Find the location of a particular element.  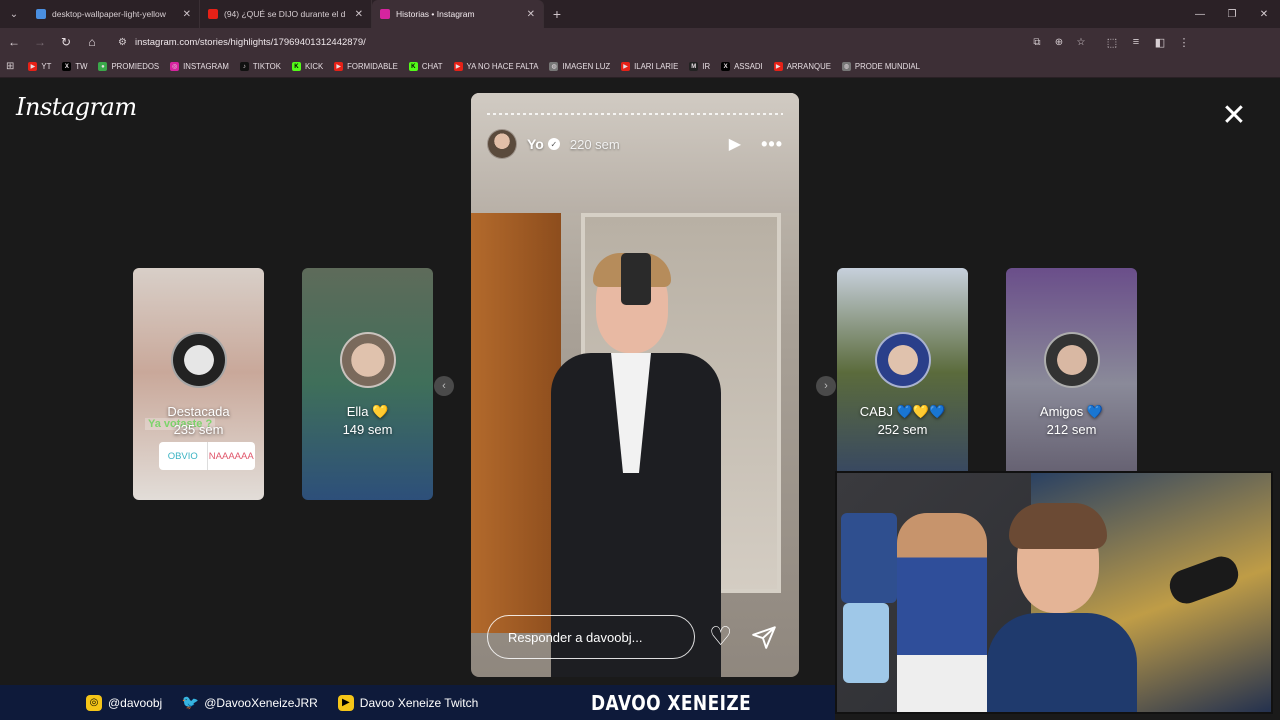

bookmark-label: IR is located at coordinates (706, 66).